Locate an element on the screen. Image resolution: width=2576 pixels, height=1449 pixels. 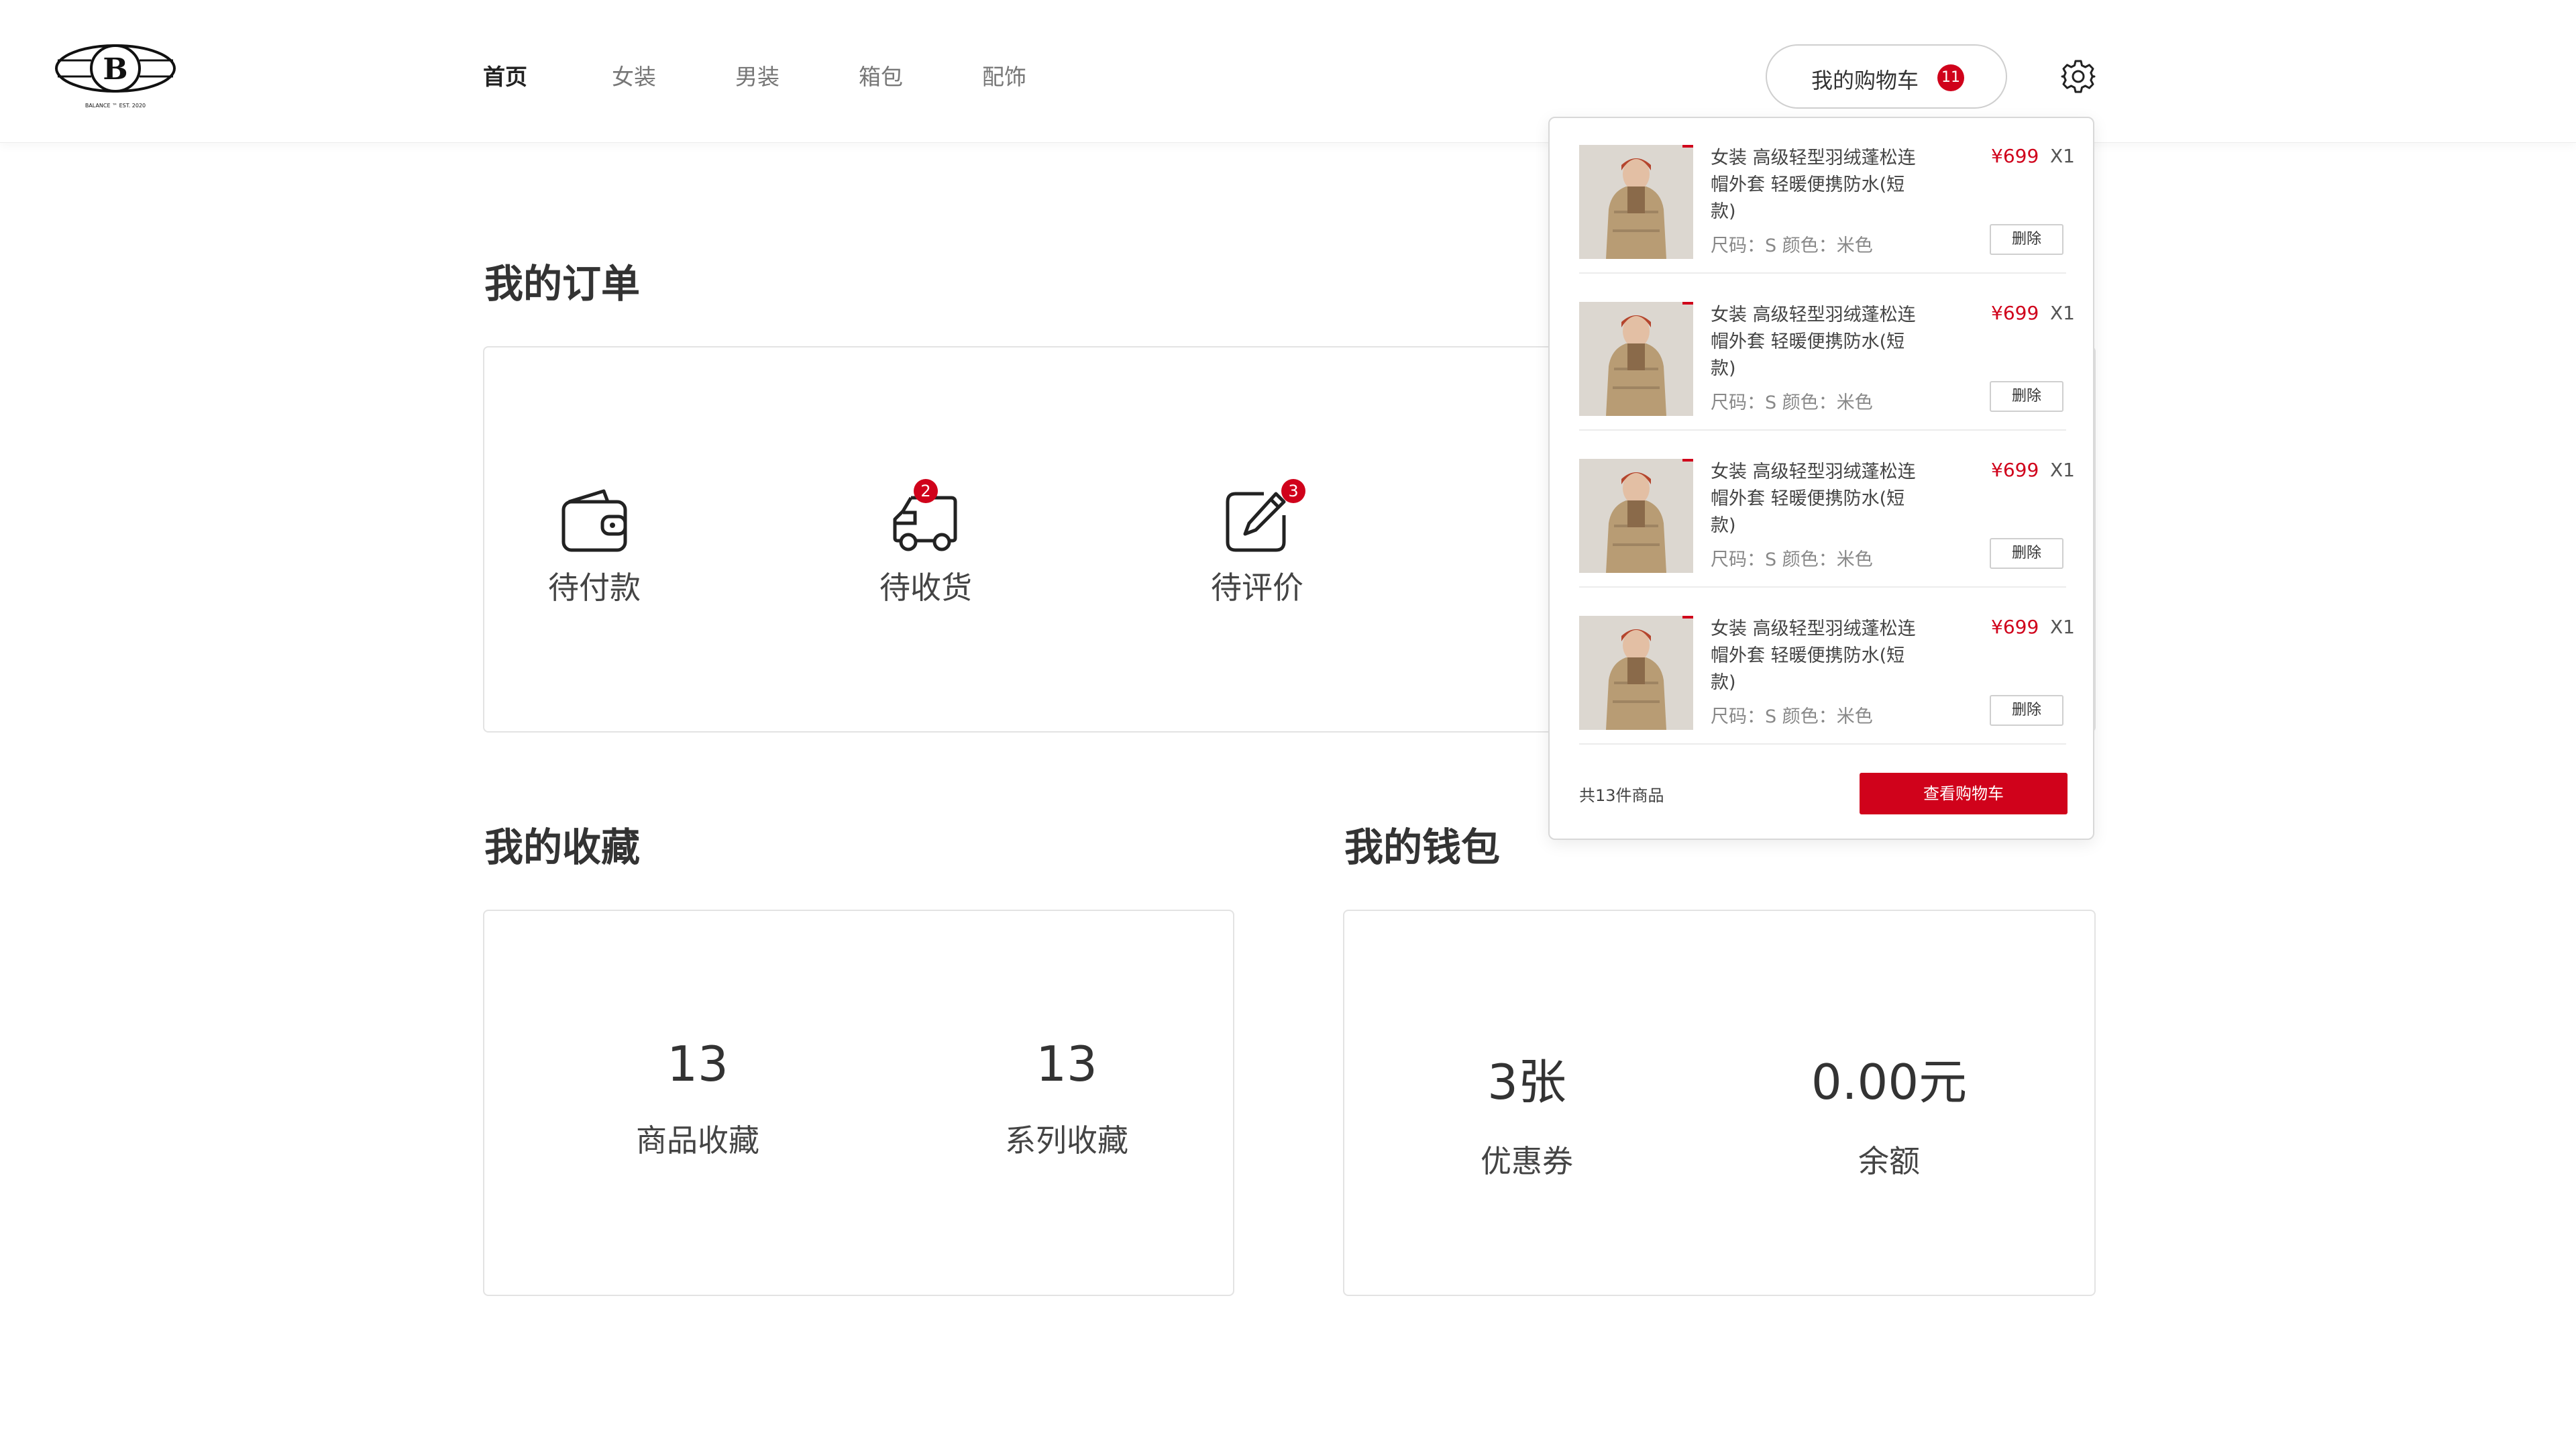
balance-stat: 0.00元 余额 is located at coordinates (1889, 1111).